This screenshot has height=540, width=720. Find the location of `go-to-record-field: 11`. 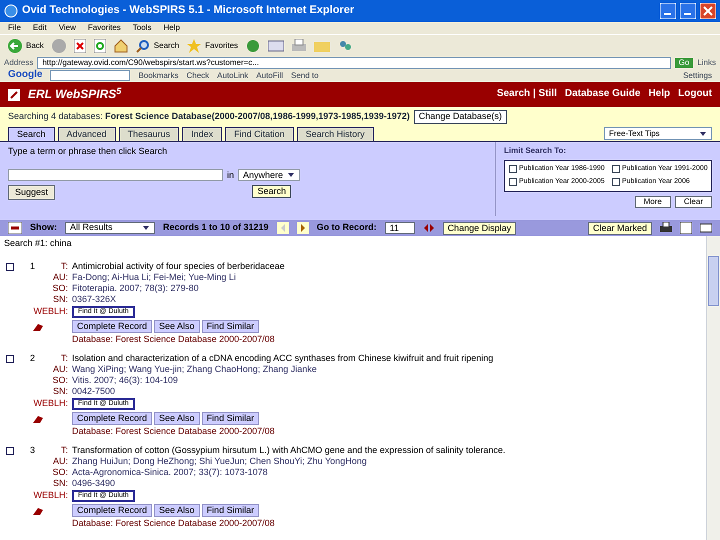

go-to-record-field: 11 is located at coordinates (399, 228).